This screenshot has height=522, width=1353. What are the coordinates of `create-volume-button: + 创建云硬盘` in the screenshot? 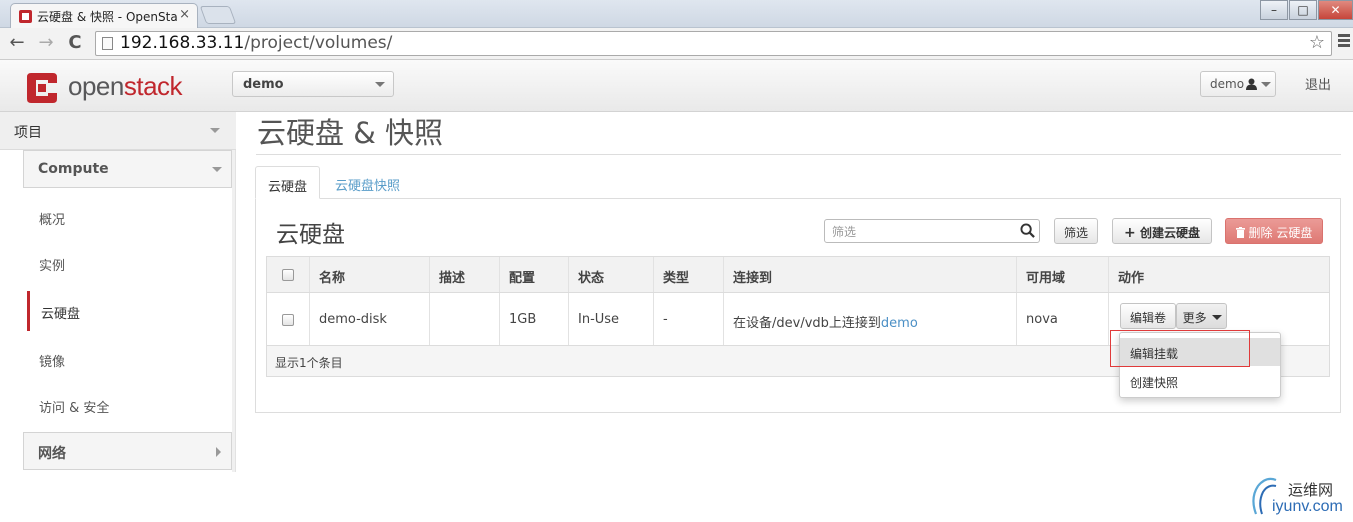 It's located at (1162, 231).